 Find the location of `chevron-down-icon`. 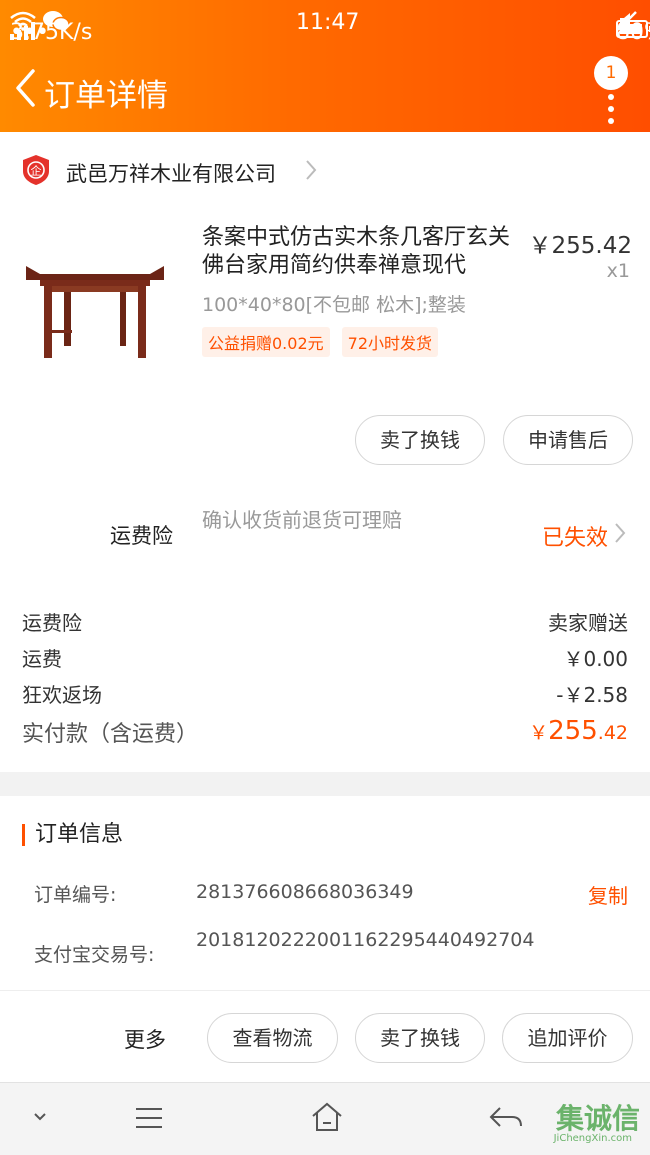

chevron-down-icon is located at coordinates (40, 1117).